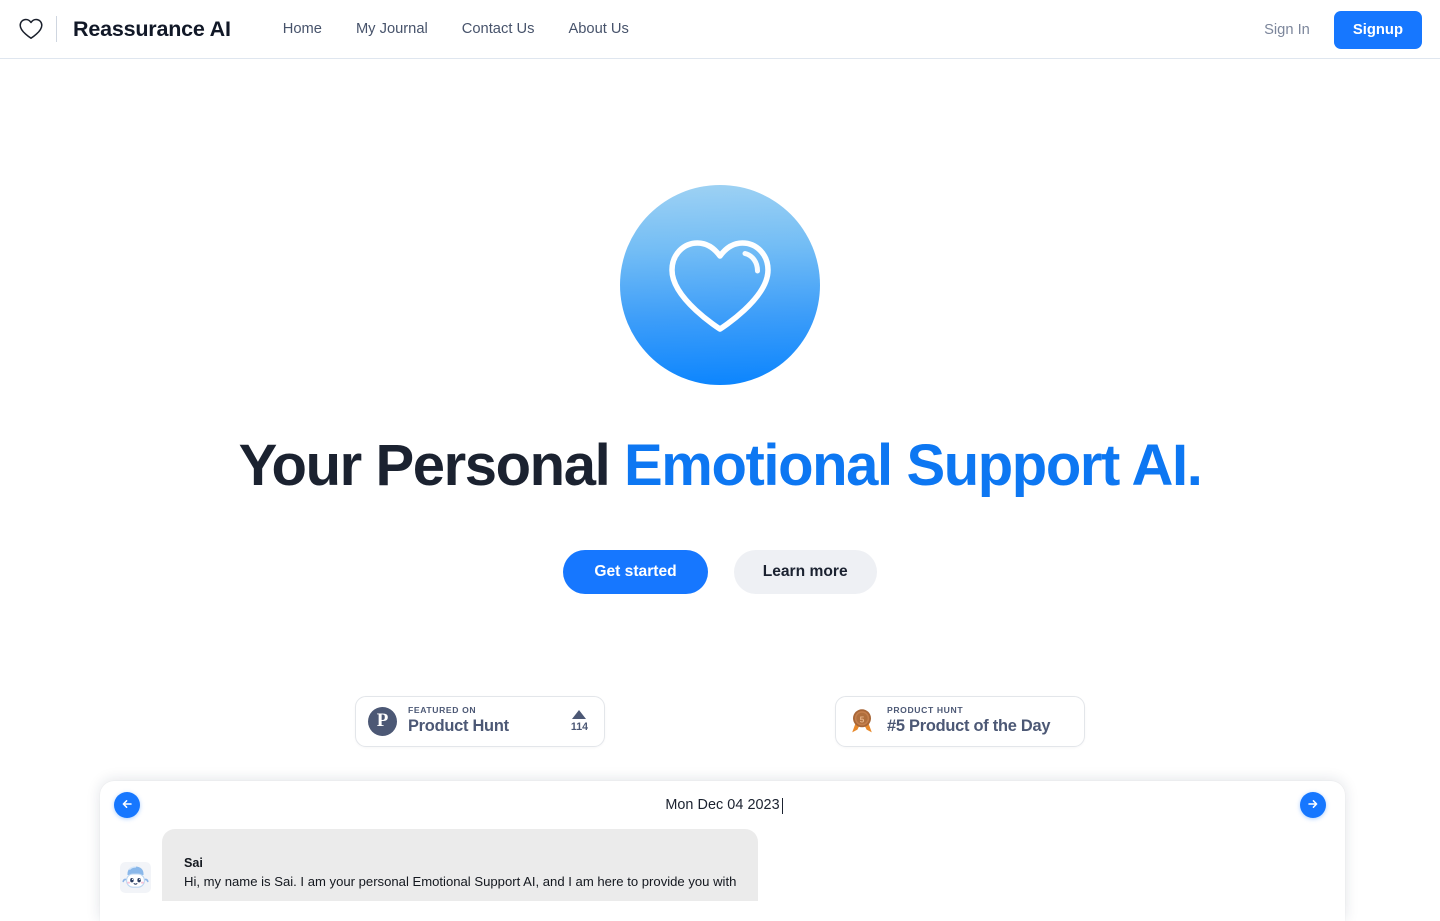  What do you see at coordinates (193, 863) in the screenshot?
I see `chat-sender-name: Sai` at bounding box center [193, 863].